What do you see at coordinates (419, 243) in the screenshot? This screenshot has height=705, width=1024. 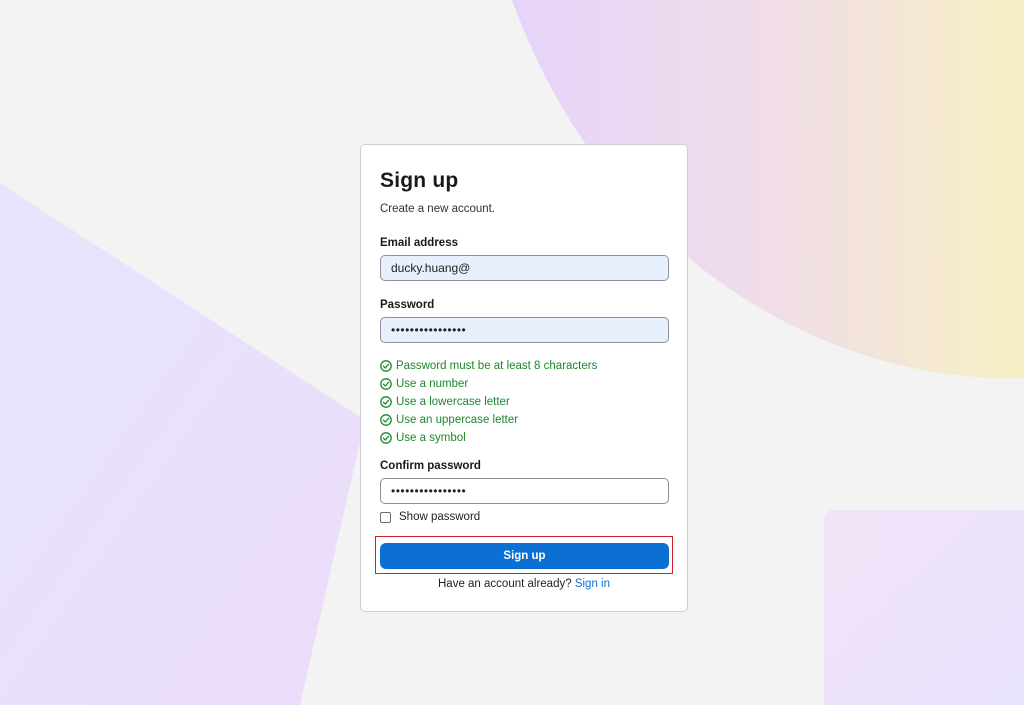 I see `email-label: Email address` at bounding box center [419, 243].